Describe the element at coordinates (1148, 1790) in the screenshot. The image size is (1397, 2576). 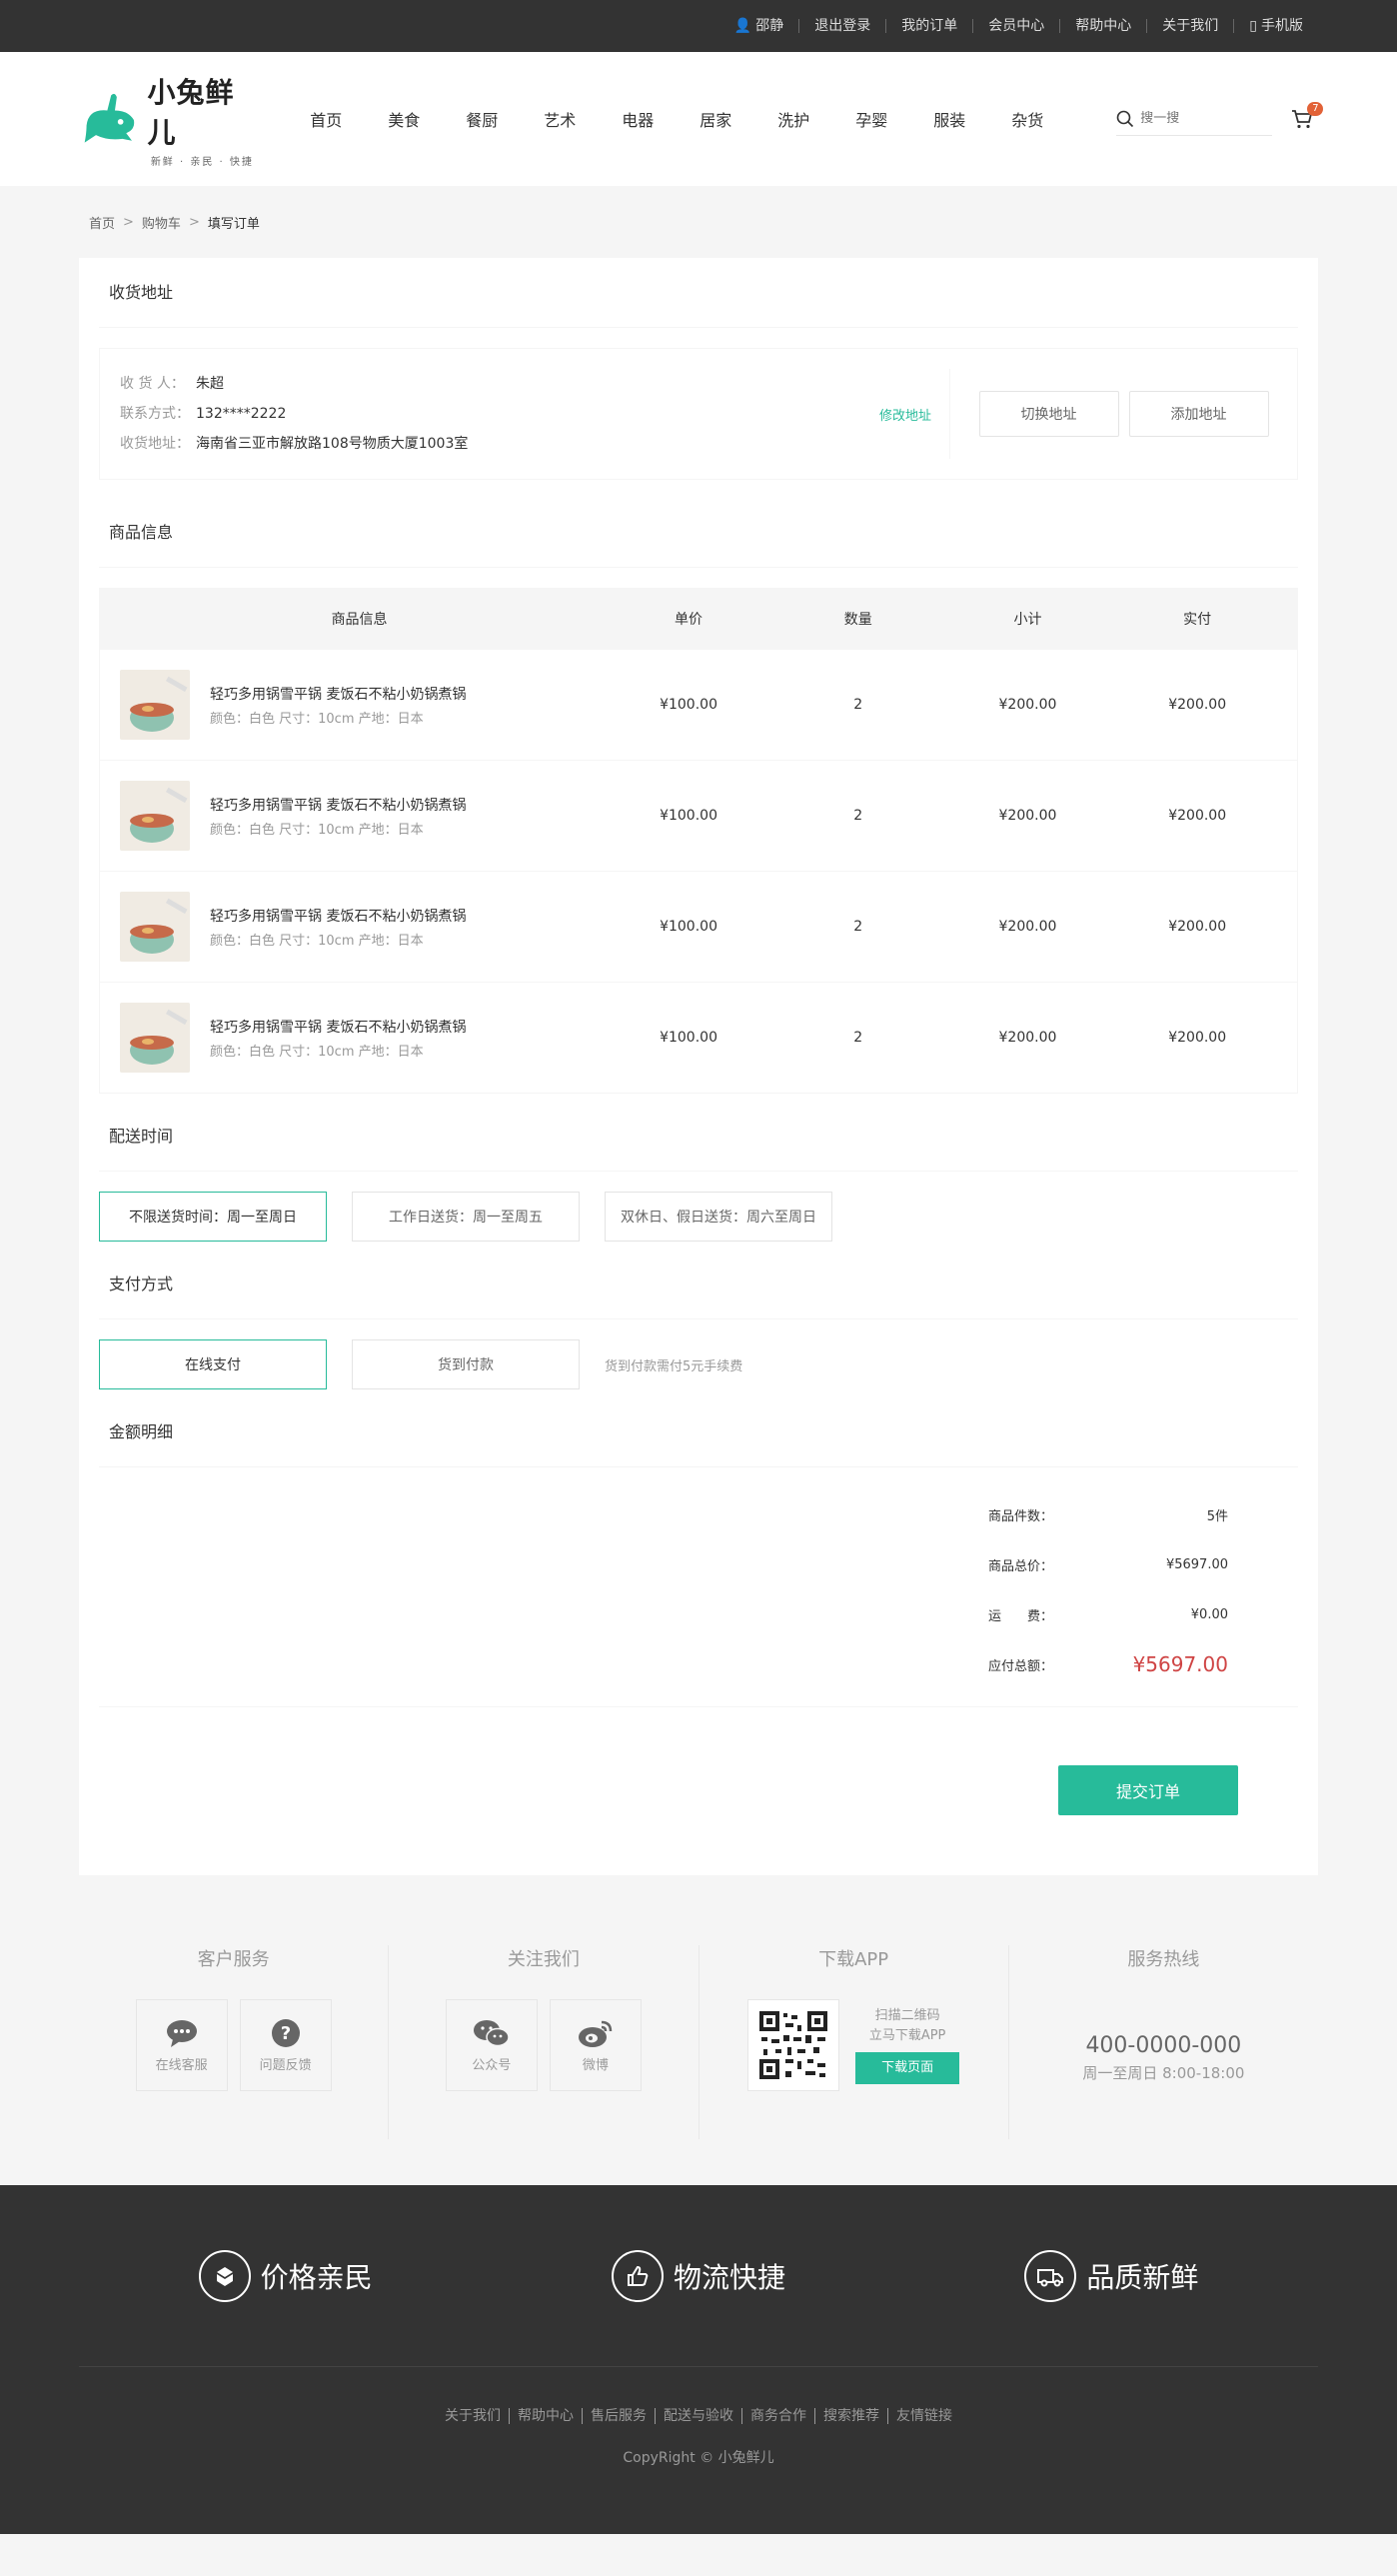
I see `submit-order-button: 提交订单` at that location.